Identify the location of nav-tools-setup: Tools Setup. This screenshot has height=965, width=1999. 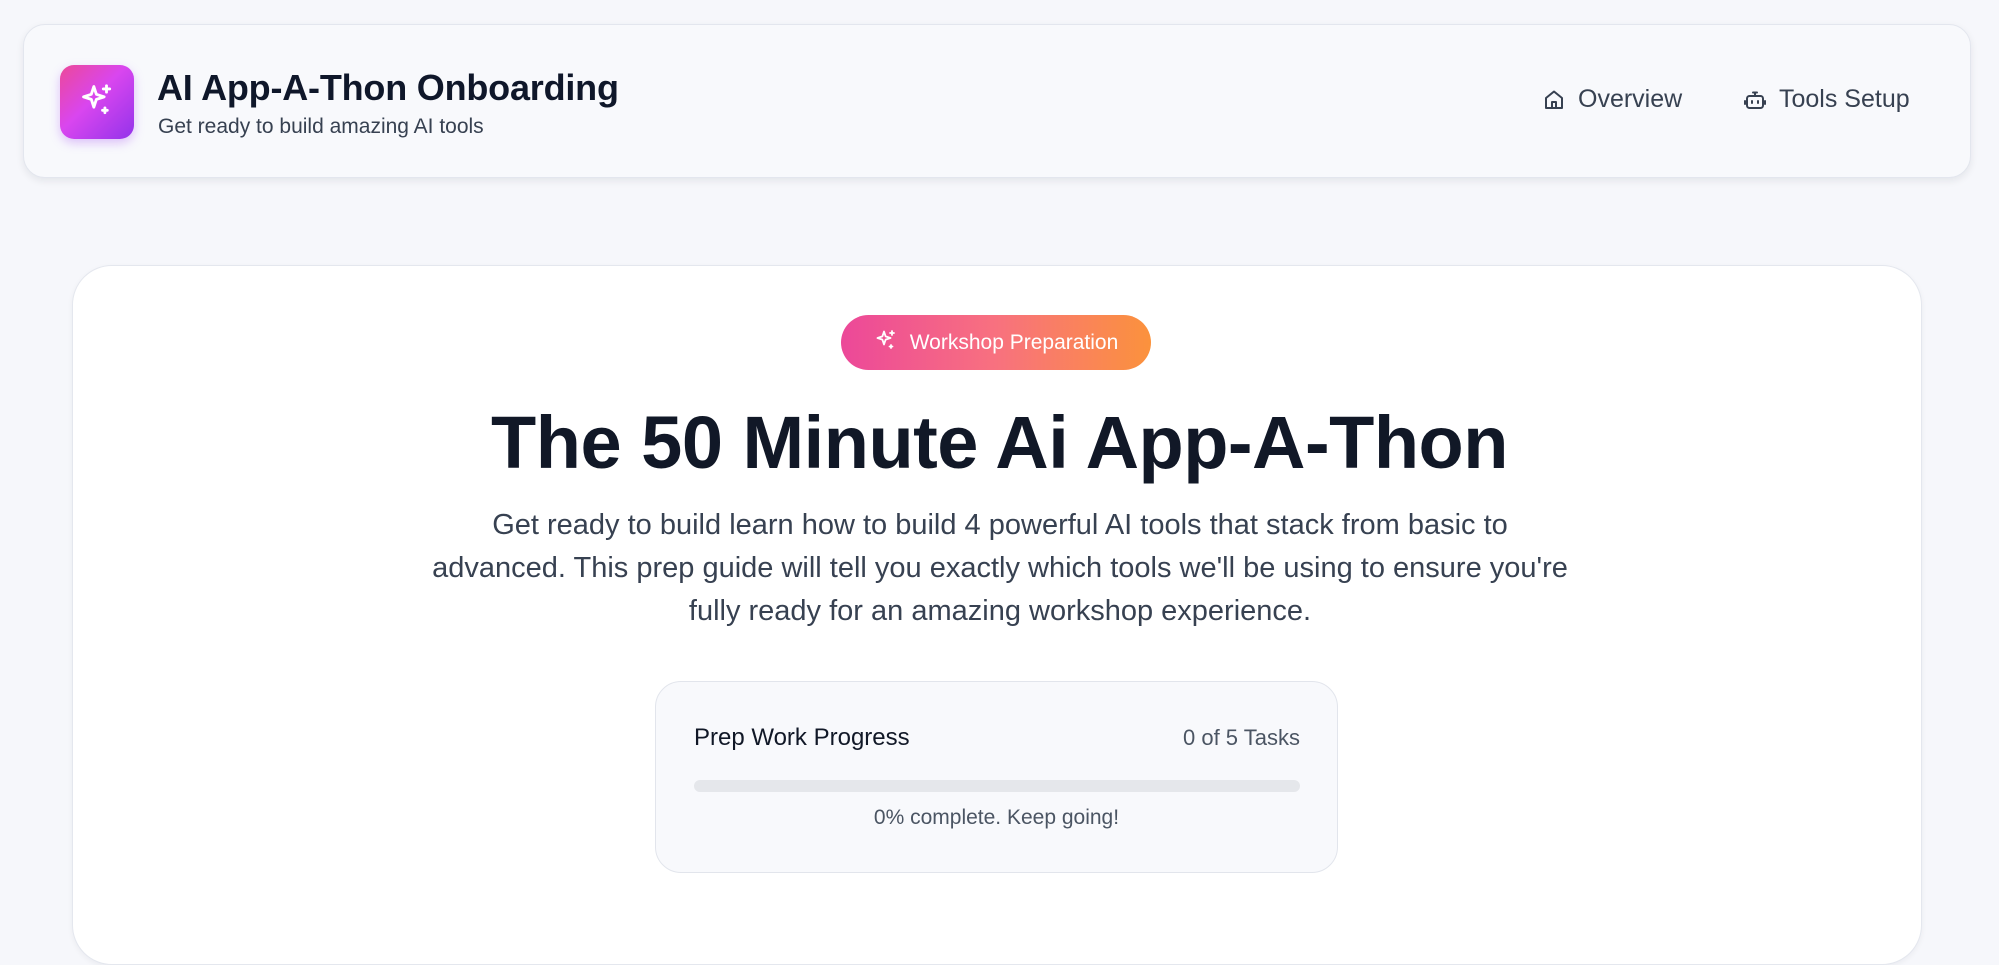
(1826, 99).